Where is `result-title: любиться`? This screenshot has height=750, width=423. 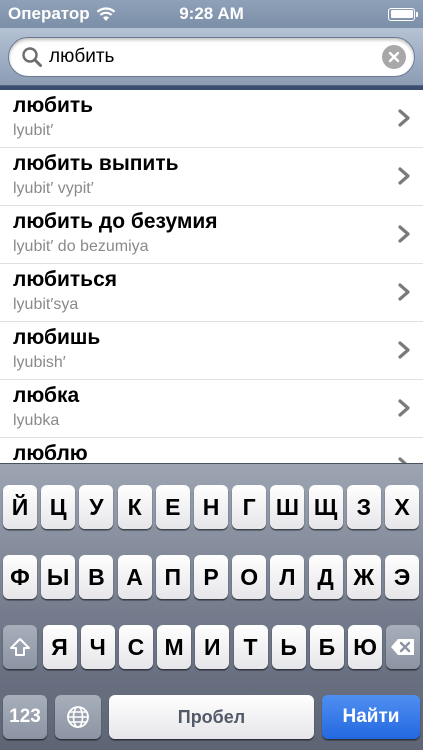
result-title: любиться is located at coordinates (65, 279).